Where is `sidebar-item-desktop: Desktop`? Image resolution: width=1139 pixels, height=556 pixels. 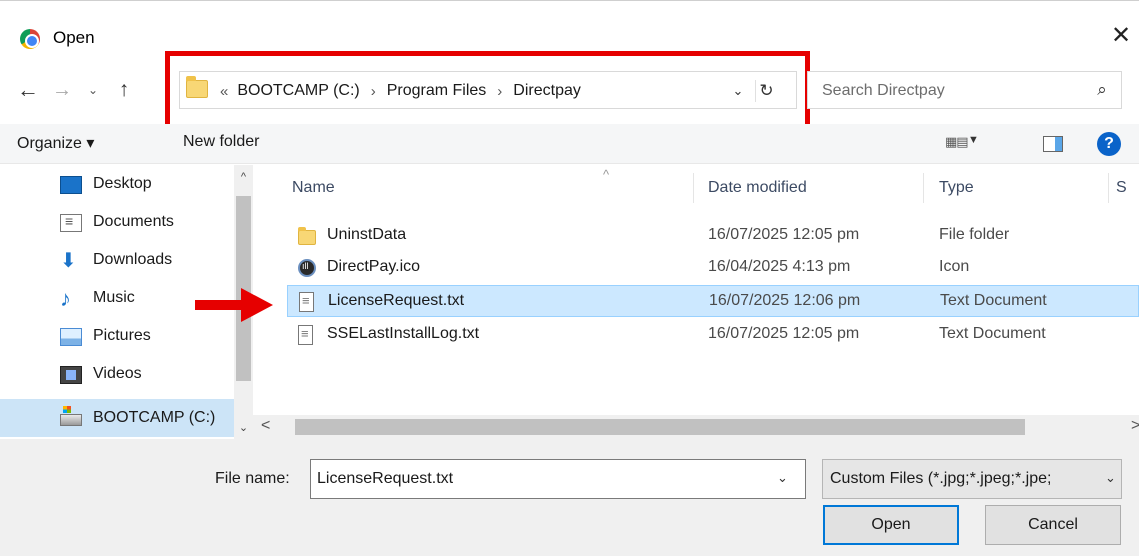 sidebar-item-desktop: Desktop is located at coordinates (117, 184).